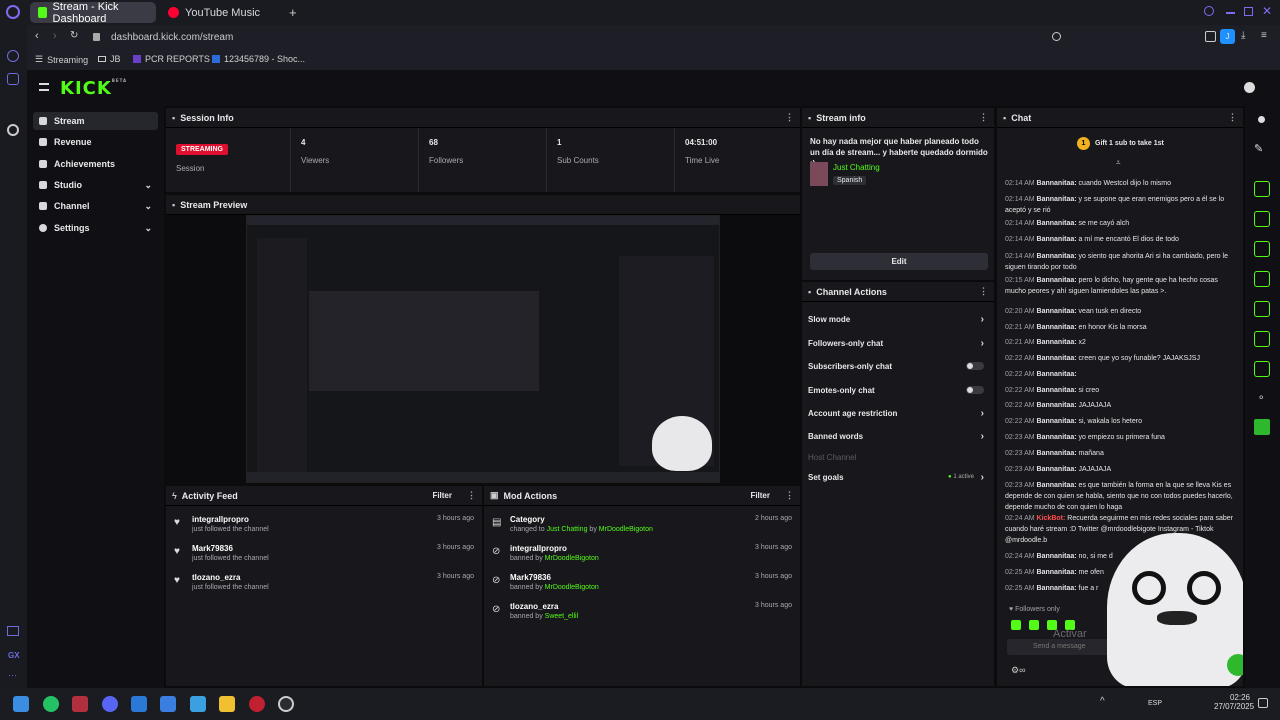  I want to click on windows-start-icon, so click(21, 704).